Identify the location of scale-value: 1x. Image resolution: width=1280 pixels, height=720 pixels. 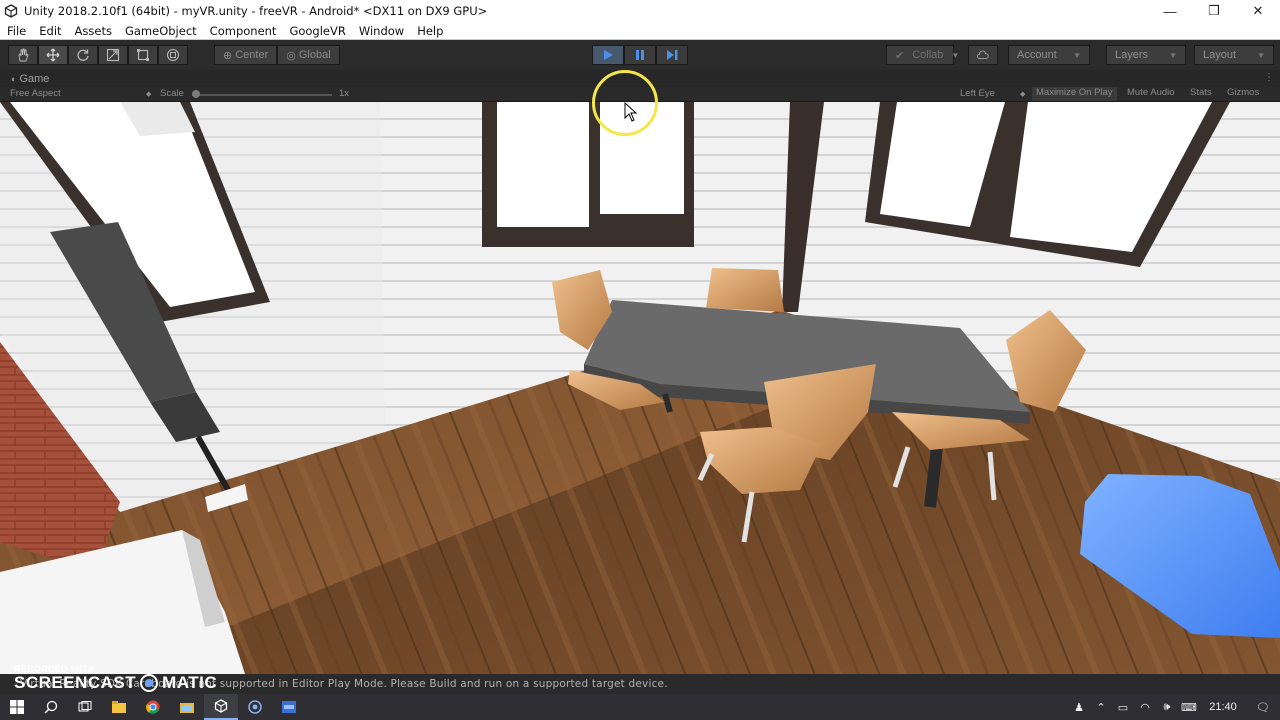
(344, 93).